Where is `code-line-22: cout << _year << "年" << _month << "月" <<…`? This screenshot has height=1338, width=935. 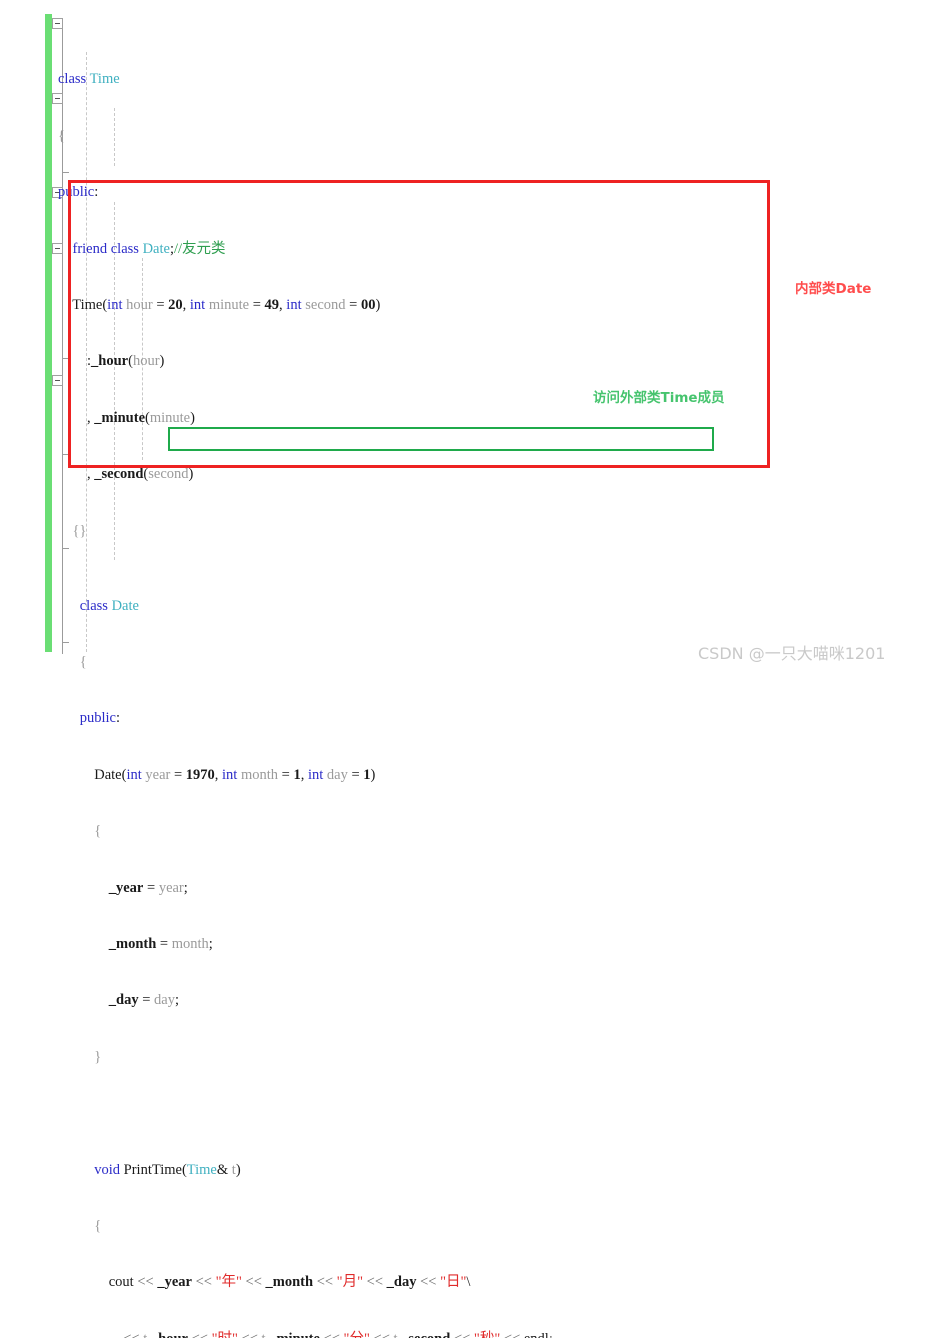 code-line-22: cout << _year << "年" << _month << "月" <<… is located at coordinates (289, 1282).